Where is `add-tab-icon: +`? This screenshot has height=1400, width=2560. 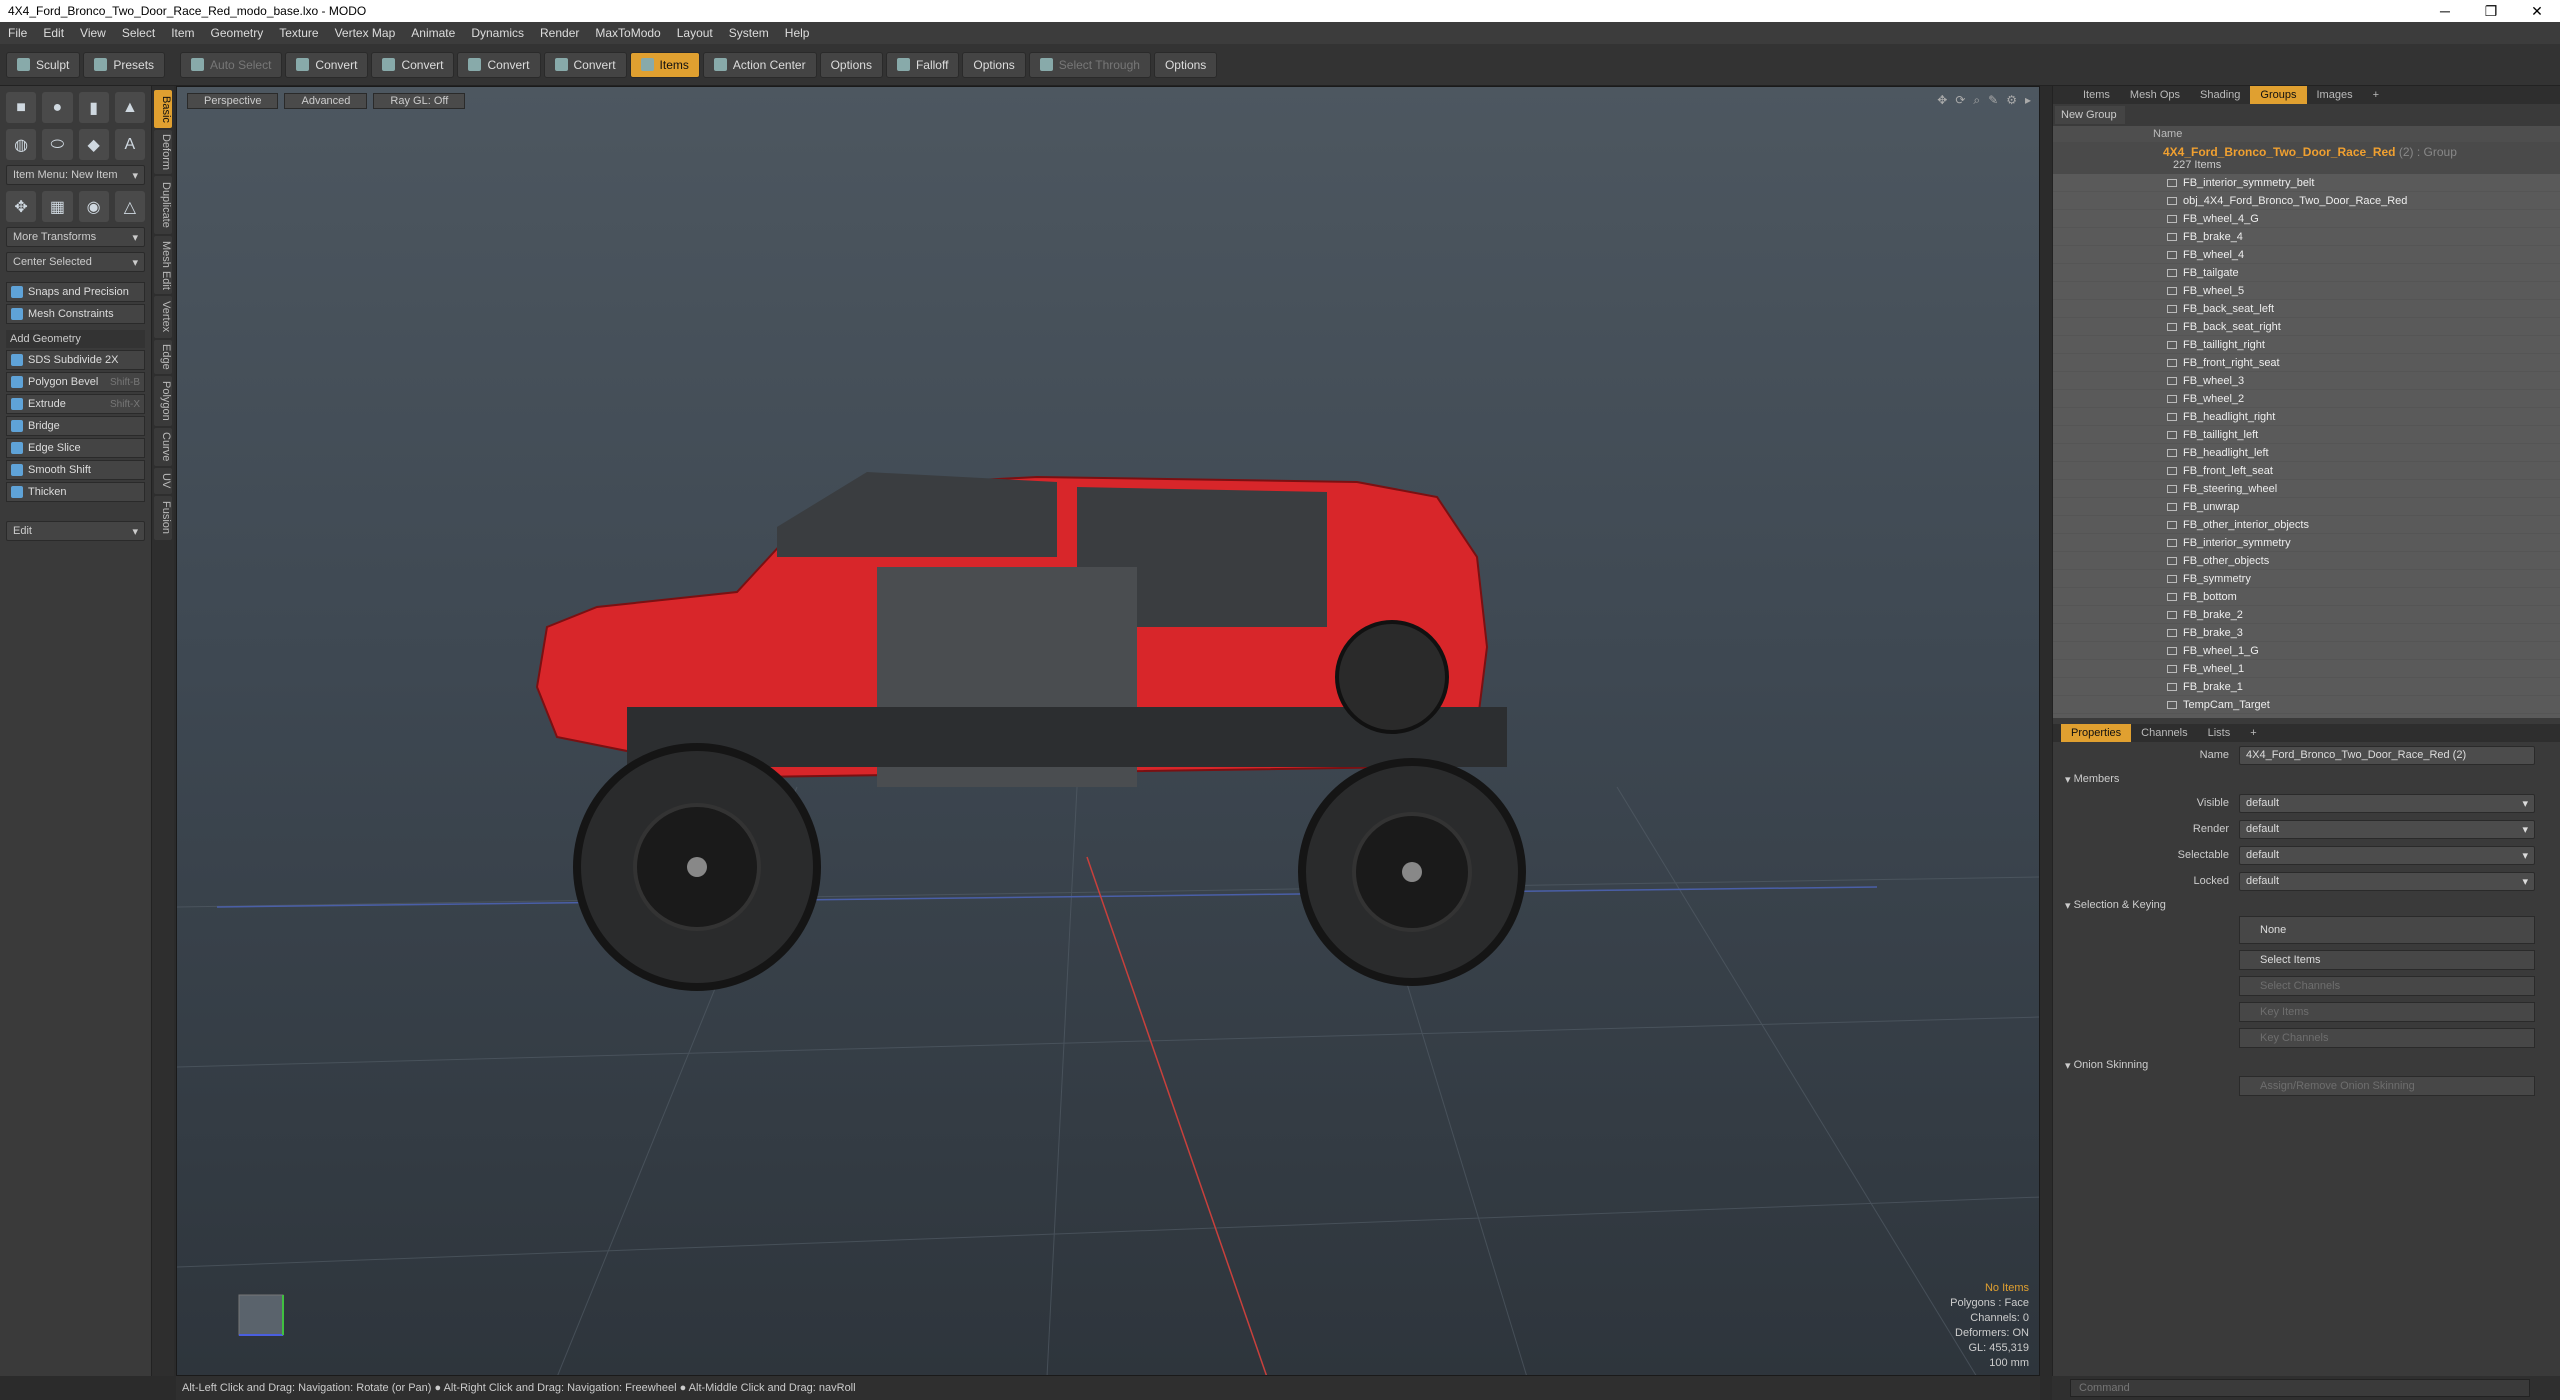
add-tab-icon: + is located at coordinates (2376, 95).